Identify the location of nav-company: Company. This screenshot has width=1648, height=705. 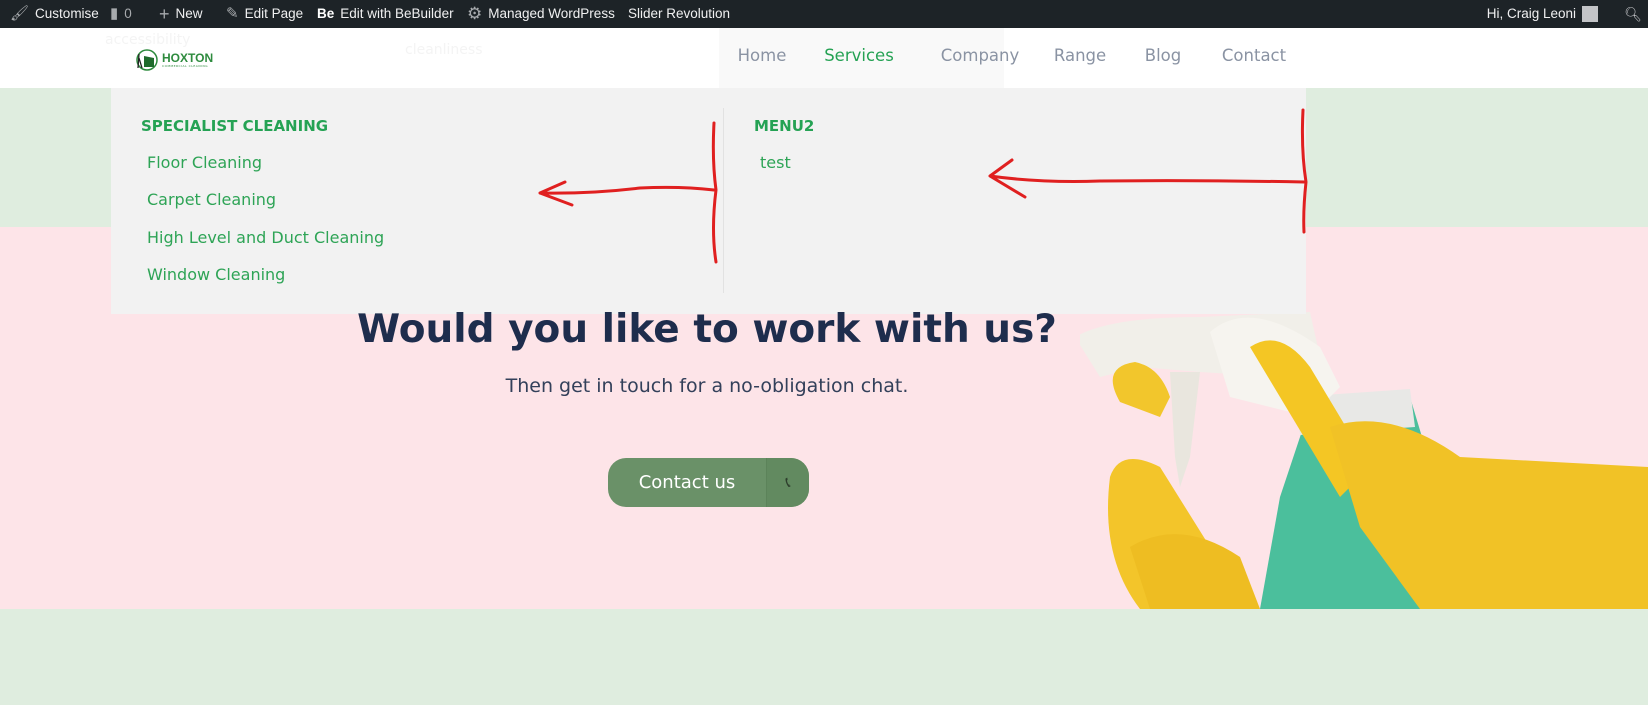
(980, 55).